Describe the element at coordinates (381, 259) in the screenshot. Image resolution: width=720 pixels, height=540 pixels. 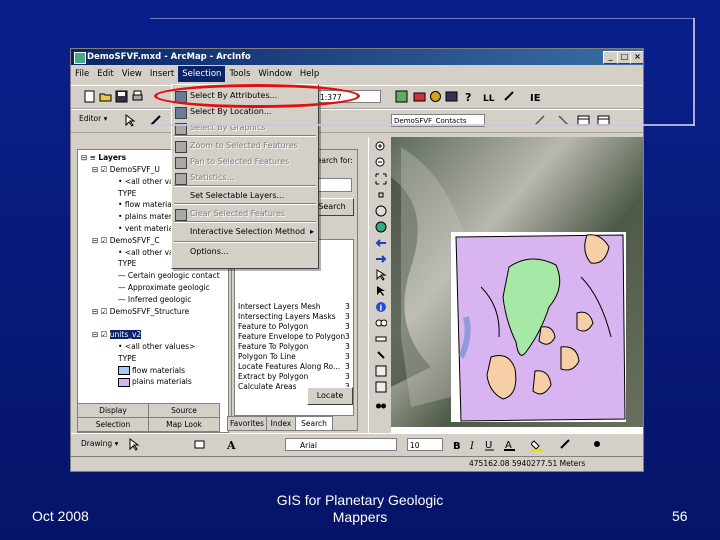
I see `forward-extent-icon` at that location.